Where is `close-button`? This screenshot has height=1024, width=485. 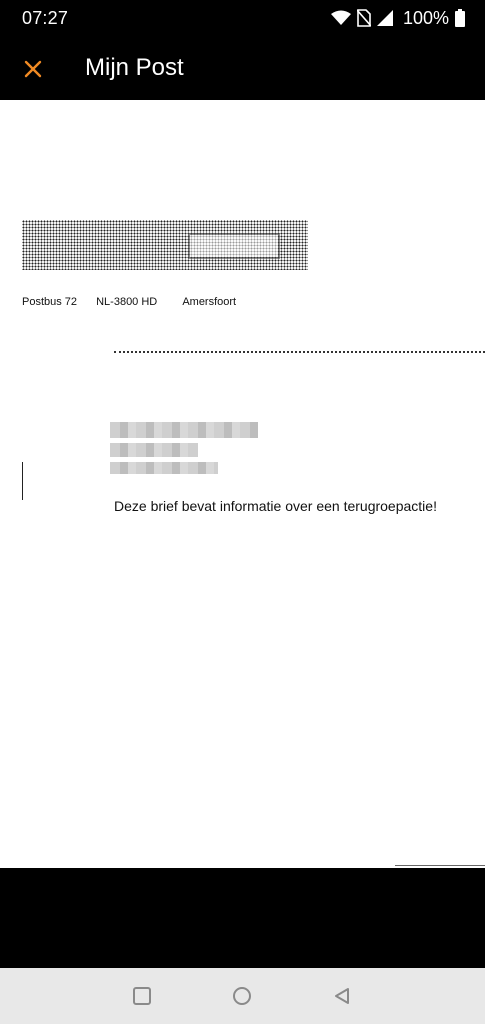
close-button is located at coordinates (33, 69).